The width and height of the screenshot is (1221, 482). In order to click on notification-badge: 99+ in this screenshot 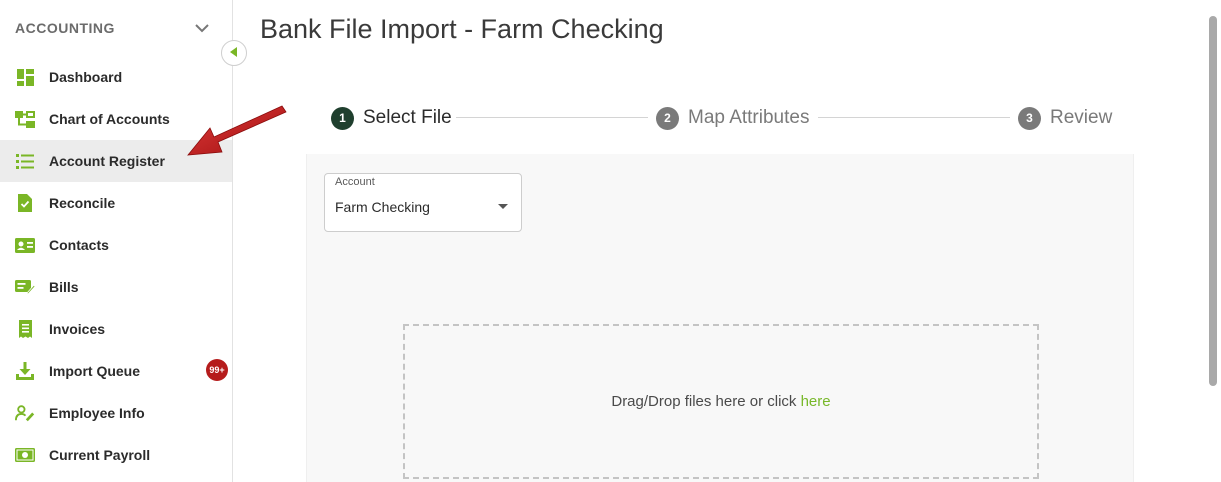, I will do `click(217, 370)`.